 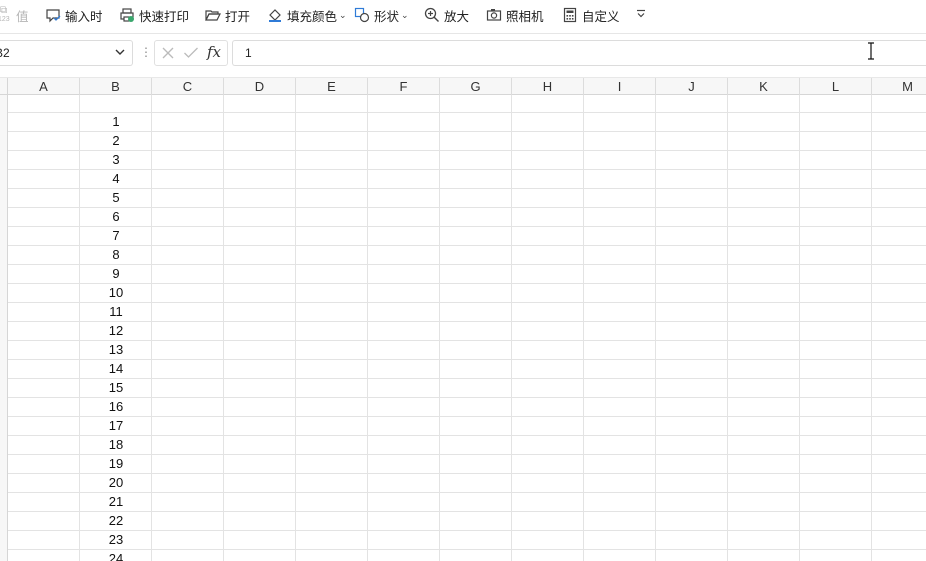 What do you see at coordinates (116, 445) in the screenshot?
I see `cell-b19: 18` at bounding box center [116, 445].